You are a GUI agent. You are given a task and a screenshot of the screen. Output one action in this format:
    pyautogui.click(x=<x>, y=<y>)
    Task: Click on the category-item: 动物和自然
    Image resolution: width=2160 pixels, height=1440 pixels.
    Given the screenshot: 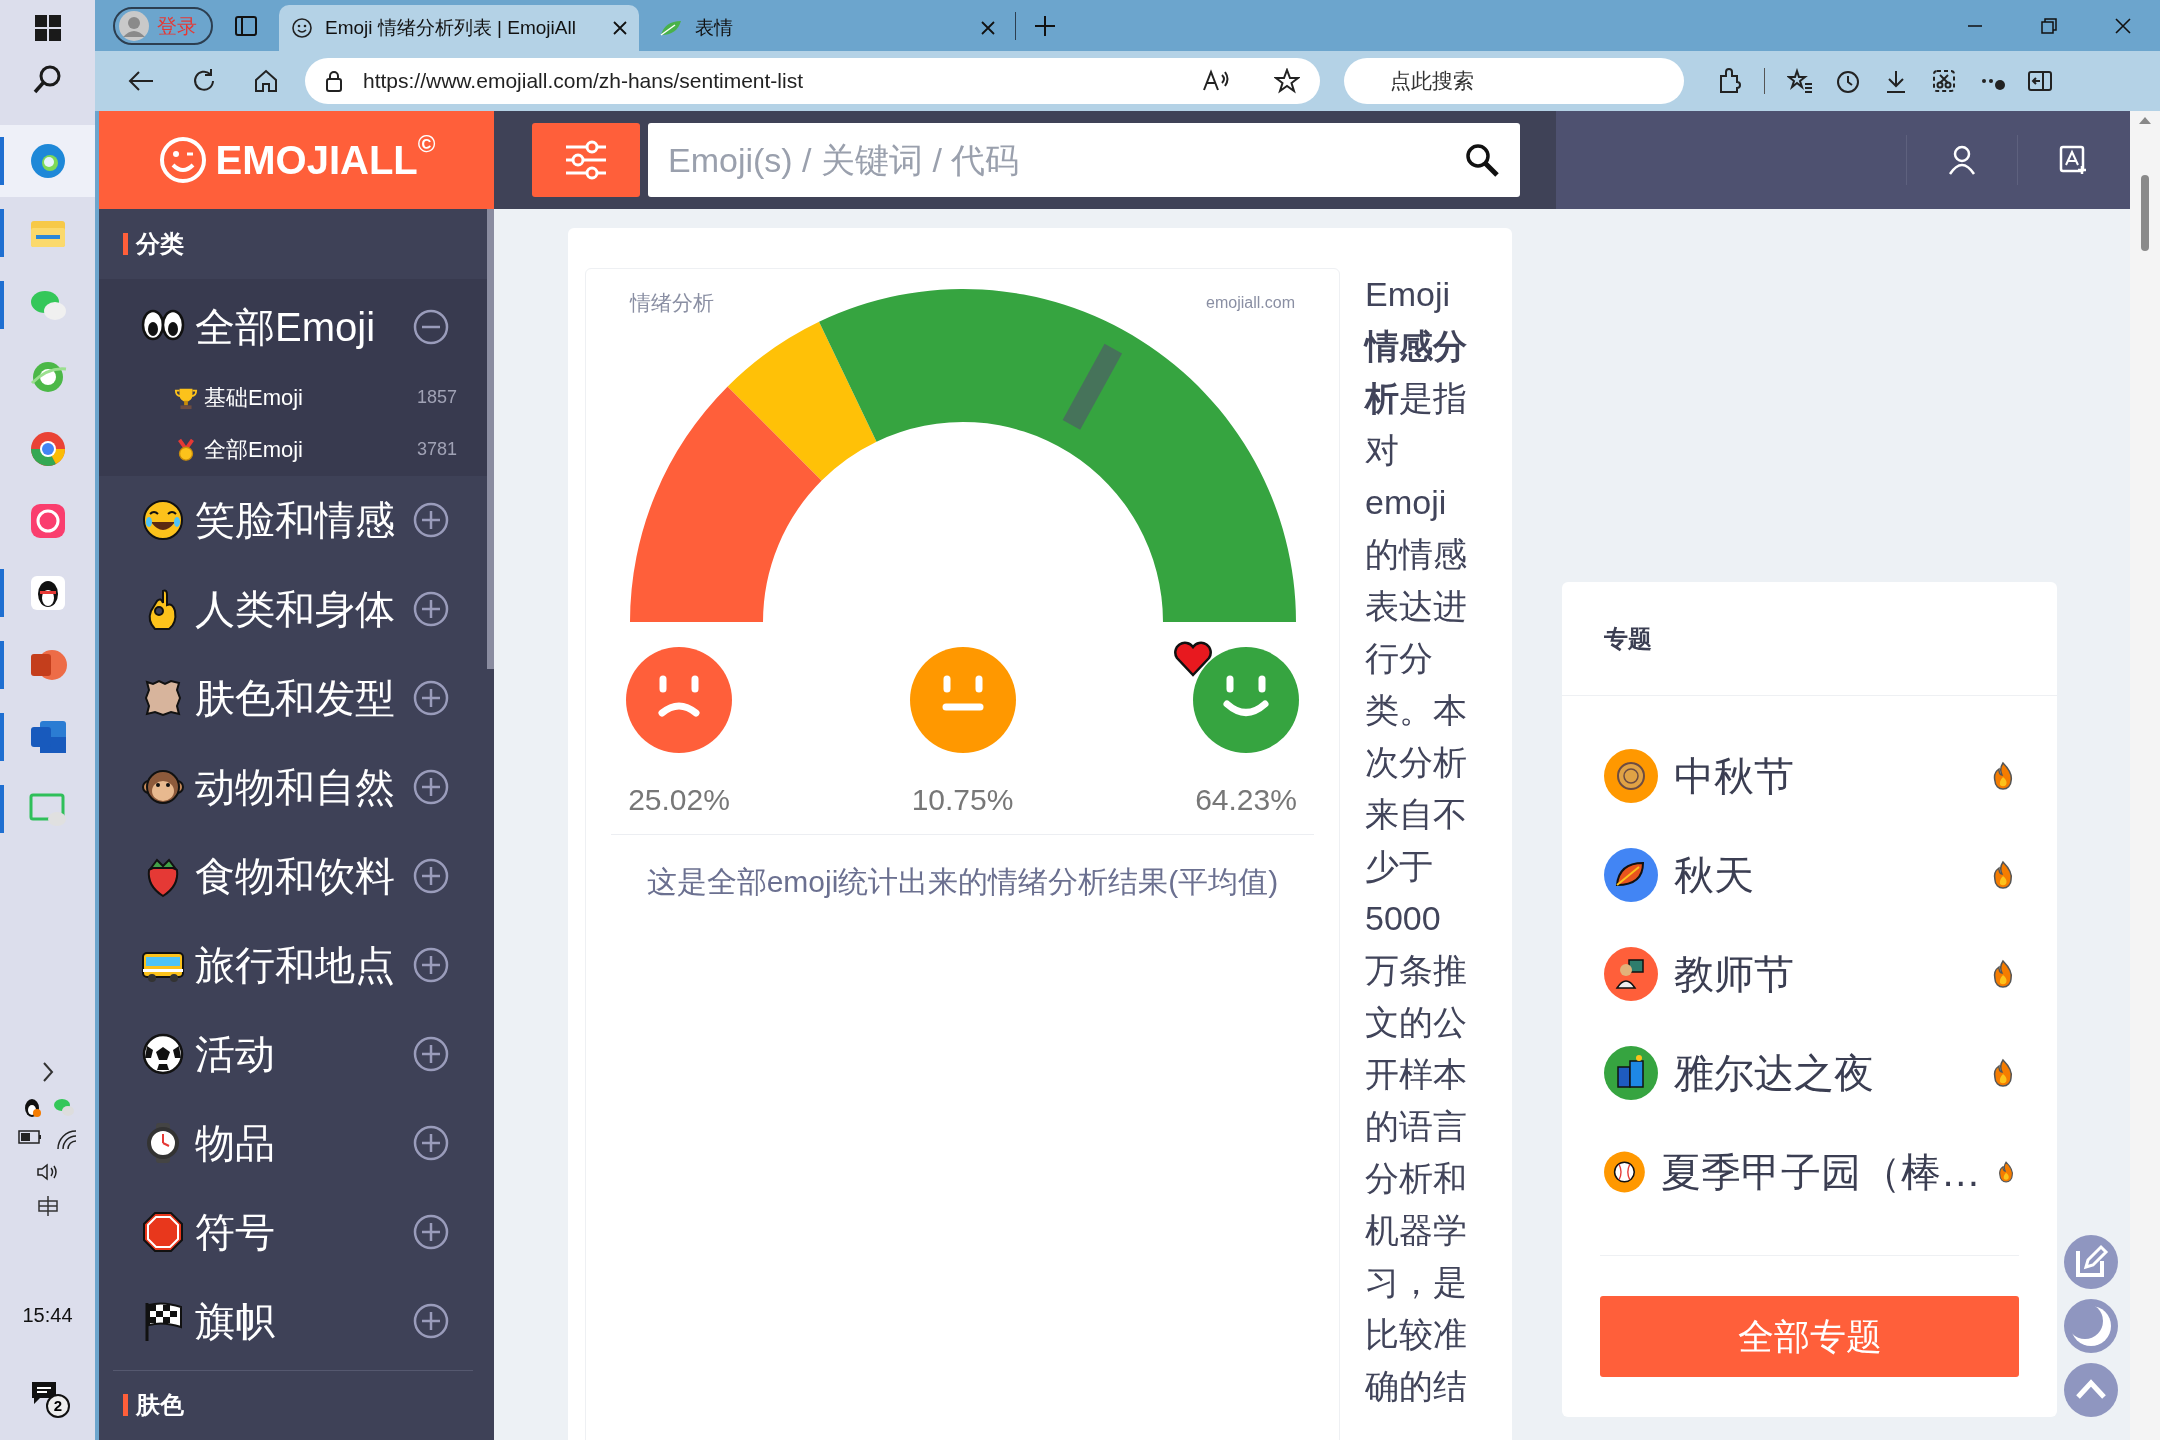 What is the action you would take?
    pyautogui.click(x=293, y=787)
    